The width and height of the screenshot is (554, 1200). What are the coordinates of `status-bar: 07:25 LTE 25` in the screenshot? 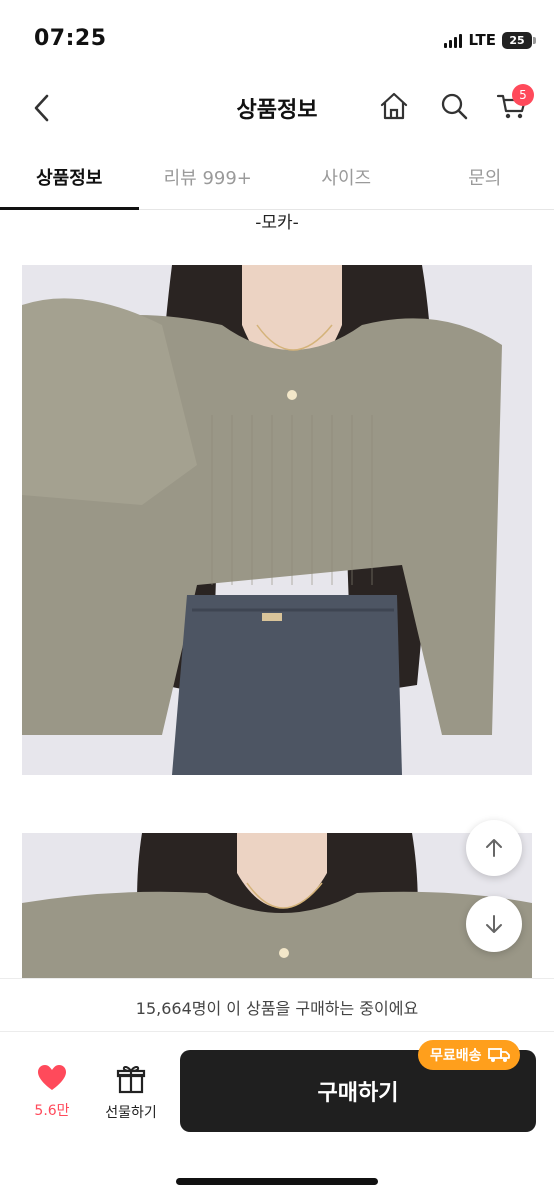 It's located at (277, 40).